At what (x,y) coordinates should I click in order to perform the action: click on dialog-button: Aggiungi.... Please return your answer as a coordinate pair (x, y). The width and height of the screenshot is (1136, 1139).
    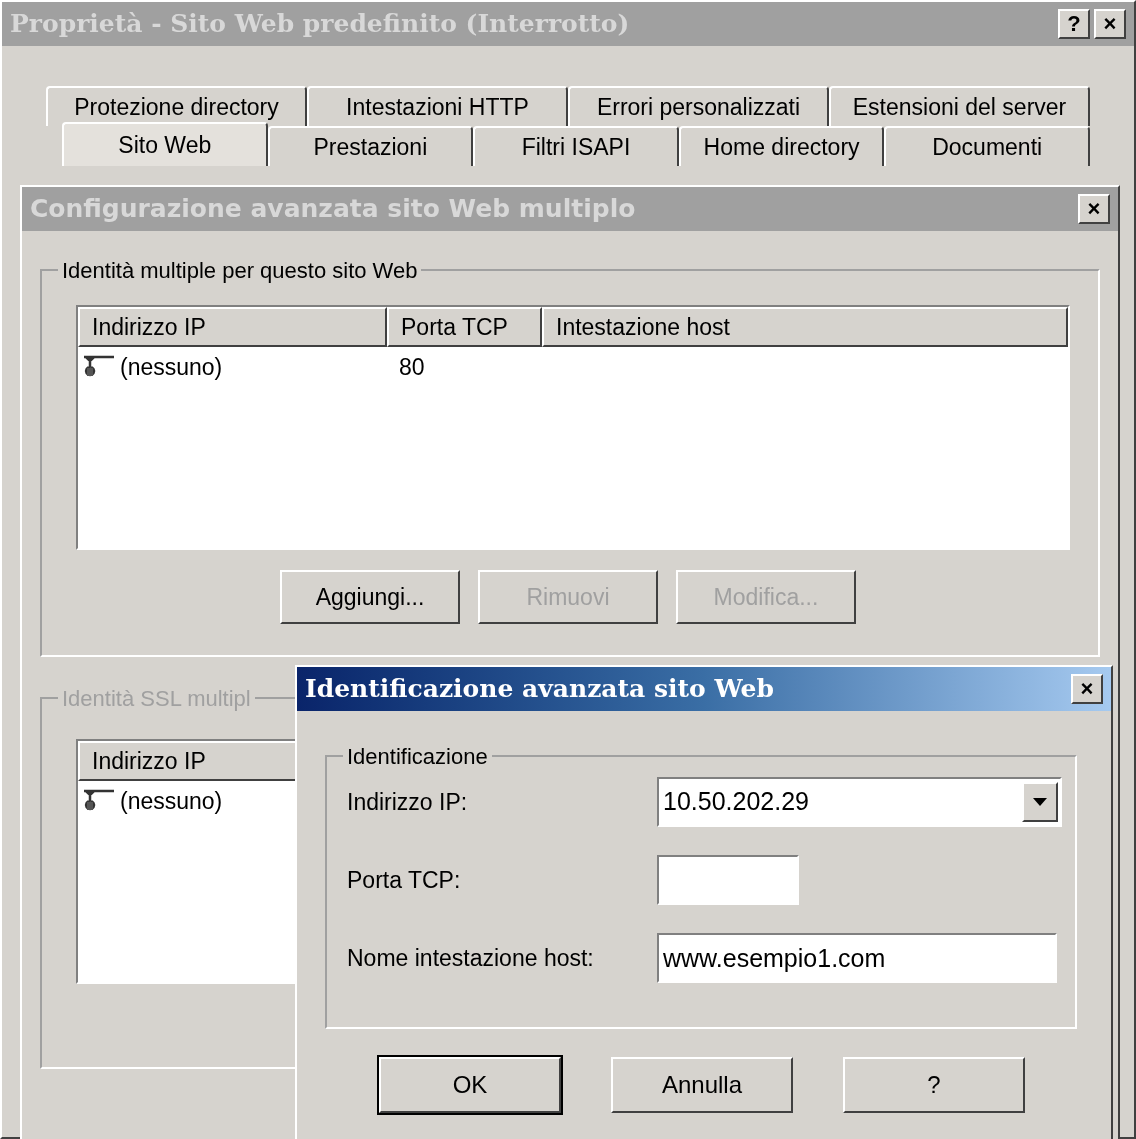
    Looking at the image, I should click on (370, 597).